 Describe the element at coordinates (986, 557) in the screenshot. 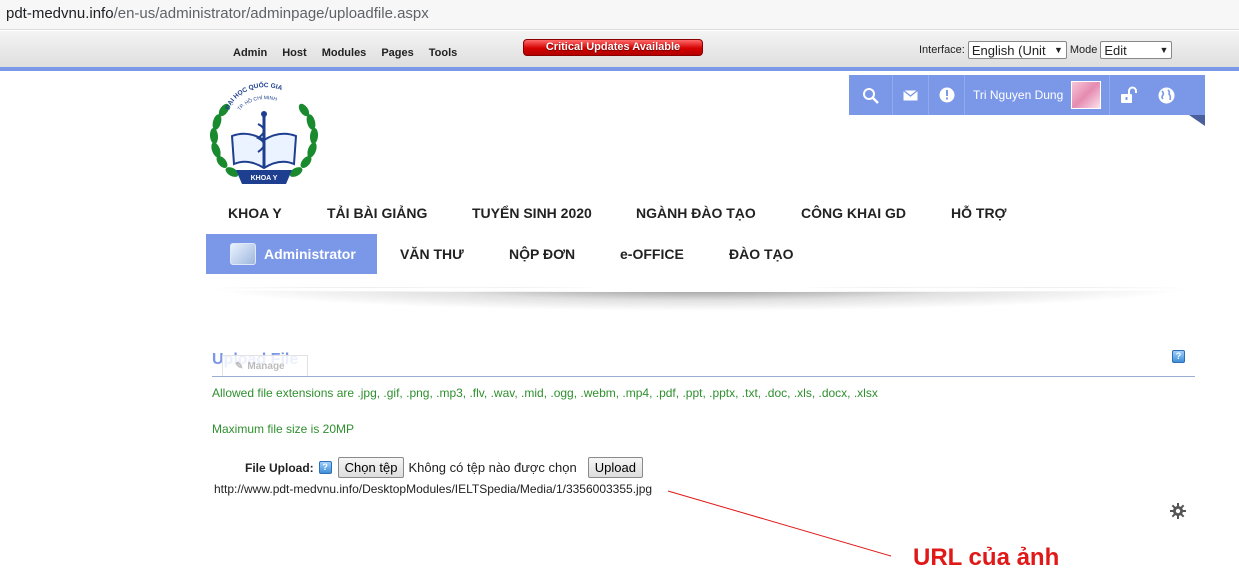

I see `annotation-label: URL của ảnh` at that location.